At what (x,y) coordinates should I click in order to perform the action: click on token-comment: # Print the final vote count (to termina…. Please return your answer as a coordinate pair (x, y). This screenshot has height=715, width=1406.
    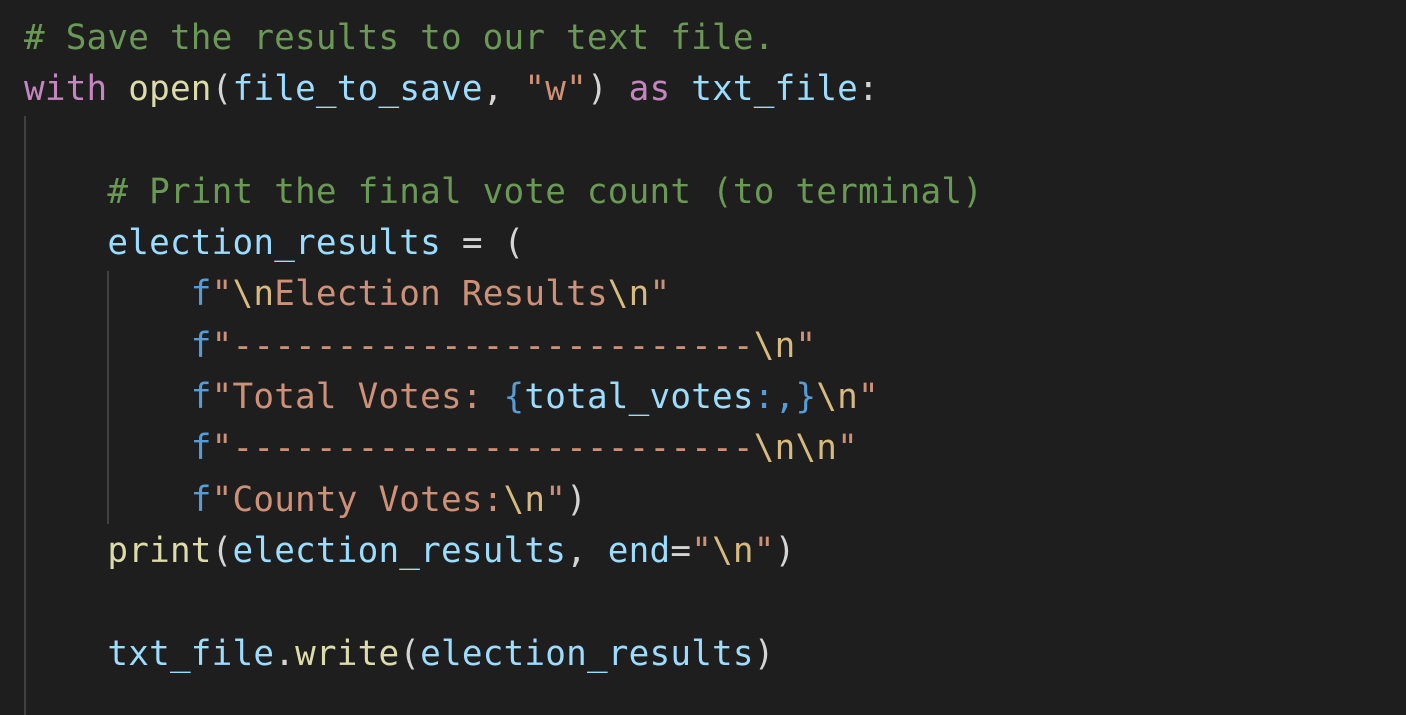
    Looking at the image, I should click on (545, 191).